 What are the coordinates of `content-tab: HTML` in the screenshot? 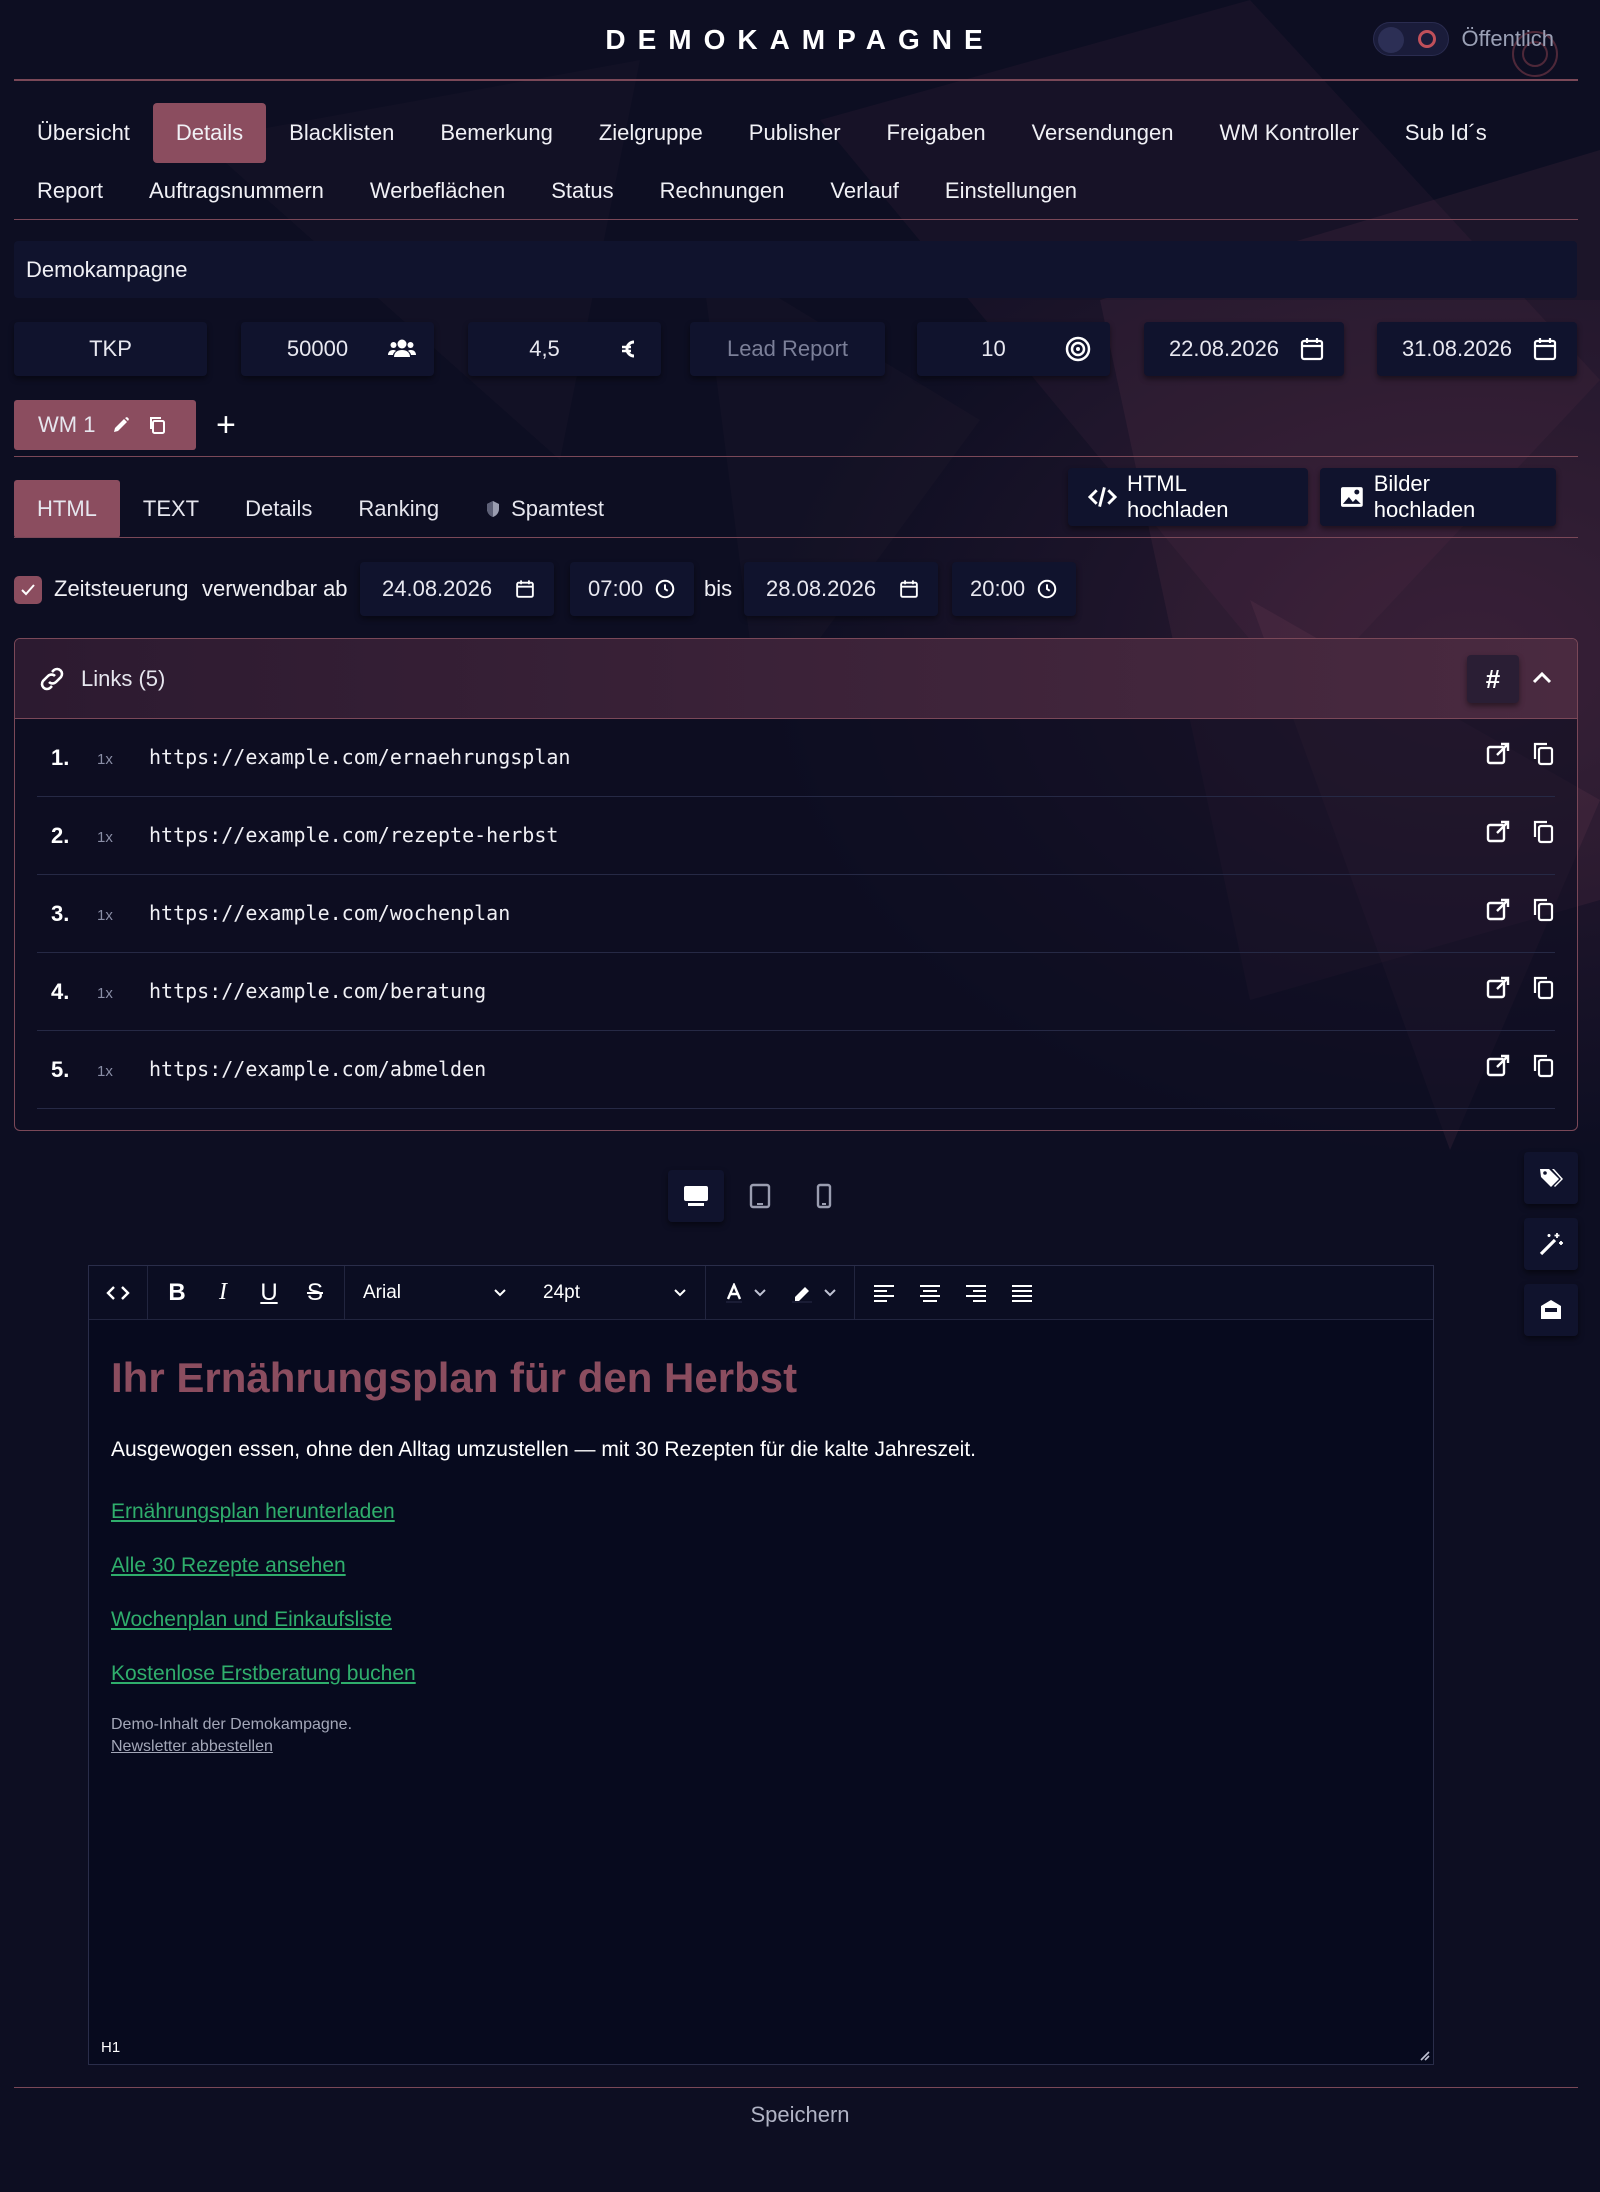 It's located at (67, 509).